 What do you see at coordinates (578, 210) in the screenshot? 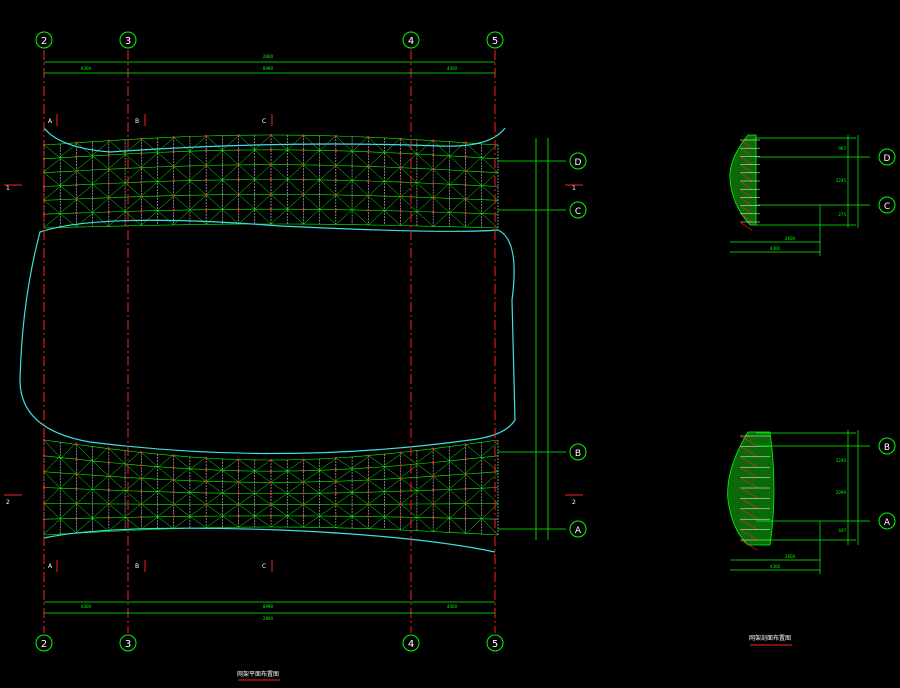
I see `row-axis-bubble-C: C` at bounding box center [578, 210].